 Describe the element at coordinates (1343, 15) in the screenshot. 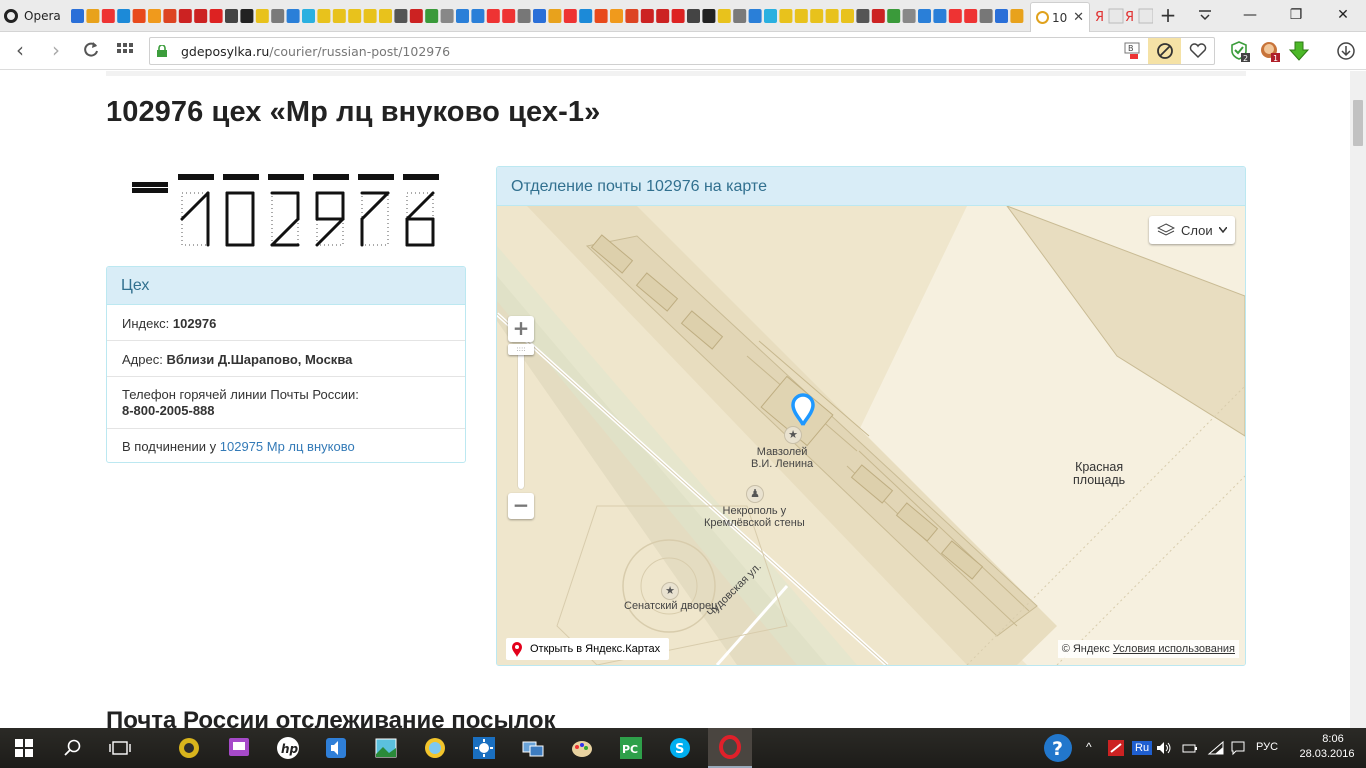

I see `close-window-icon: ✕` at that location.